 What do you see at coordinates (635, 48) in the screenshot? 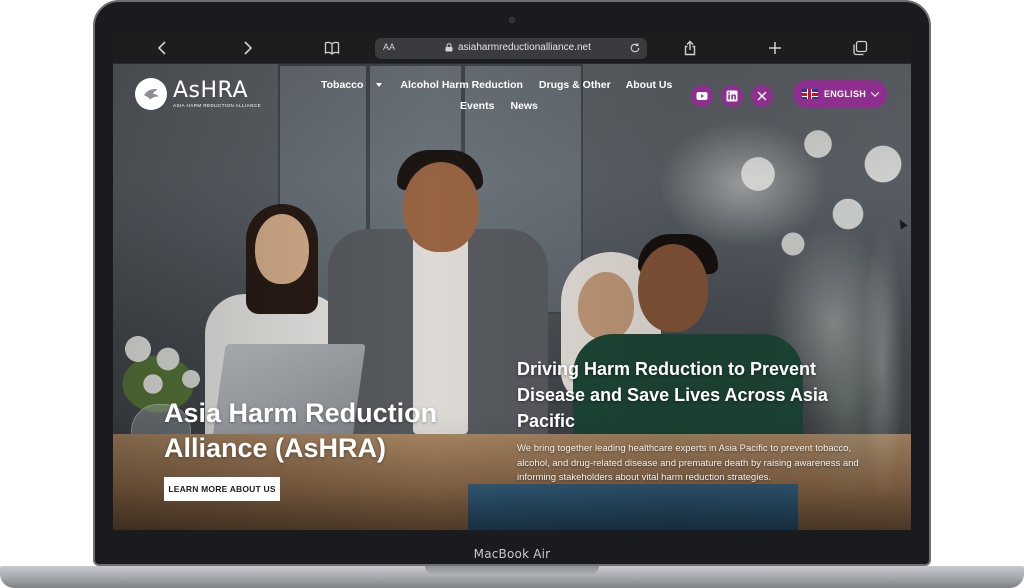
I see `reload-icon` at bounding box center [635, 48].